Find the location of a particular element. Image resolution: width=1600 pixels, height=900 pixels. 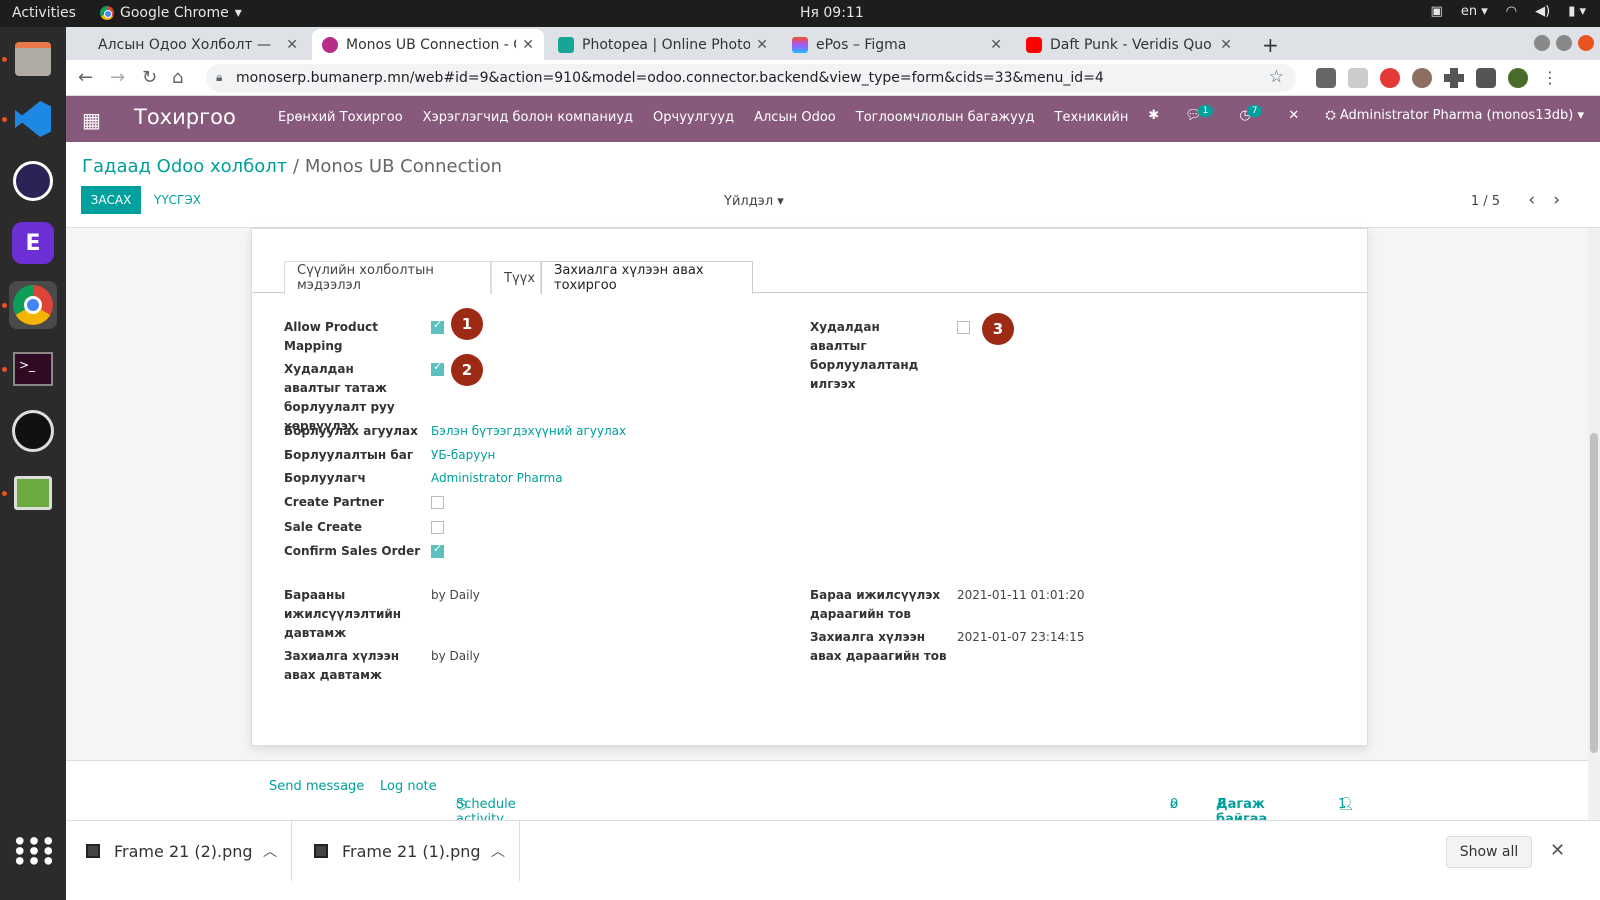

menu-general-settings: Ерөнхий Тохиргоо is located at coordinates (340, 117).